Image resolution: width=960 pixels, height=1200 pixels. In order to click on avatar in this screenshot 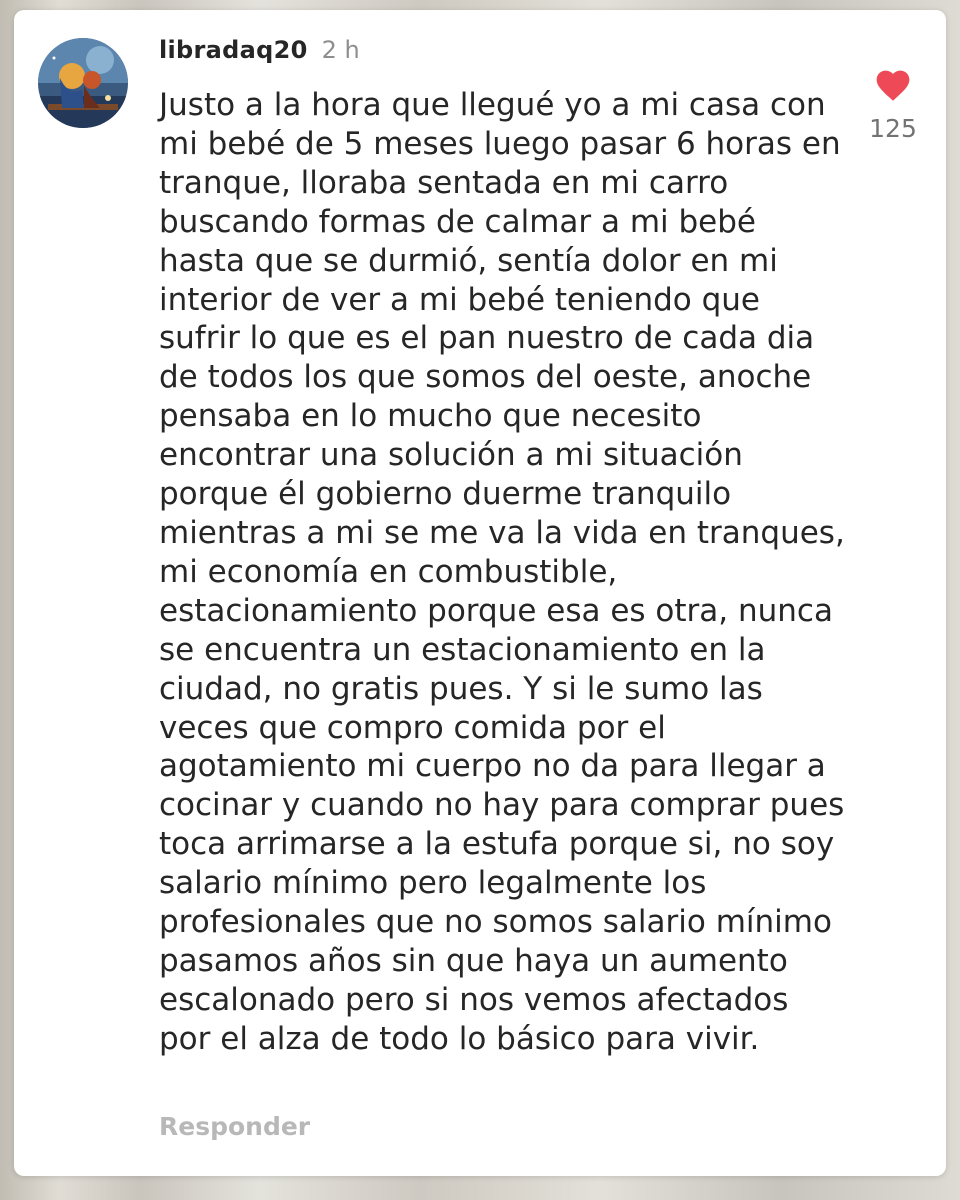, I will do `click(83, 83)`.